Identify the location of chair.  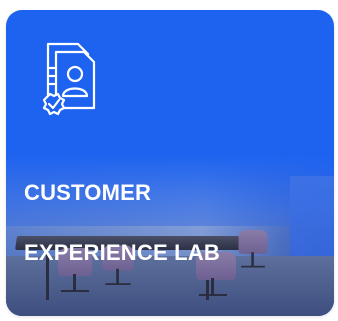
(253, 249).